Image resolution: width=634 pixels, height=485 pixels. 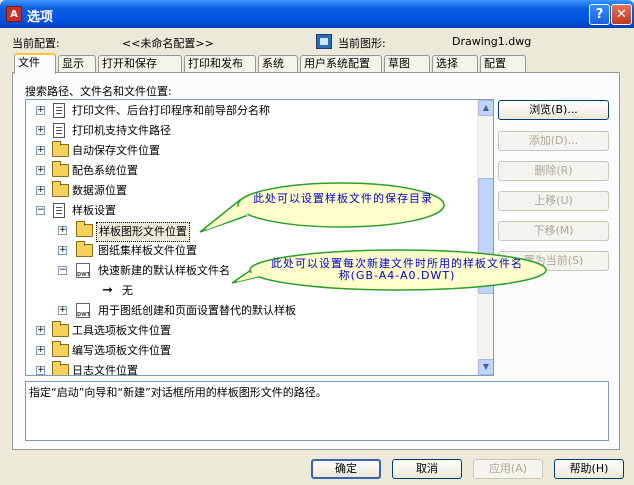 I want to click on close-button: ✕, so click(x=621, y=14).